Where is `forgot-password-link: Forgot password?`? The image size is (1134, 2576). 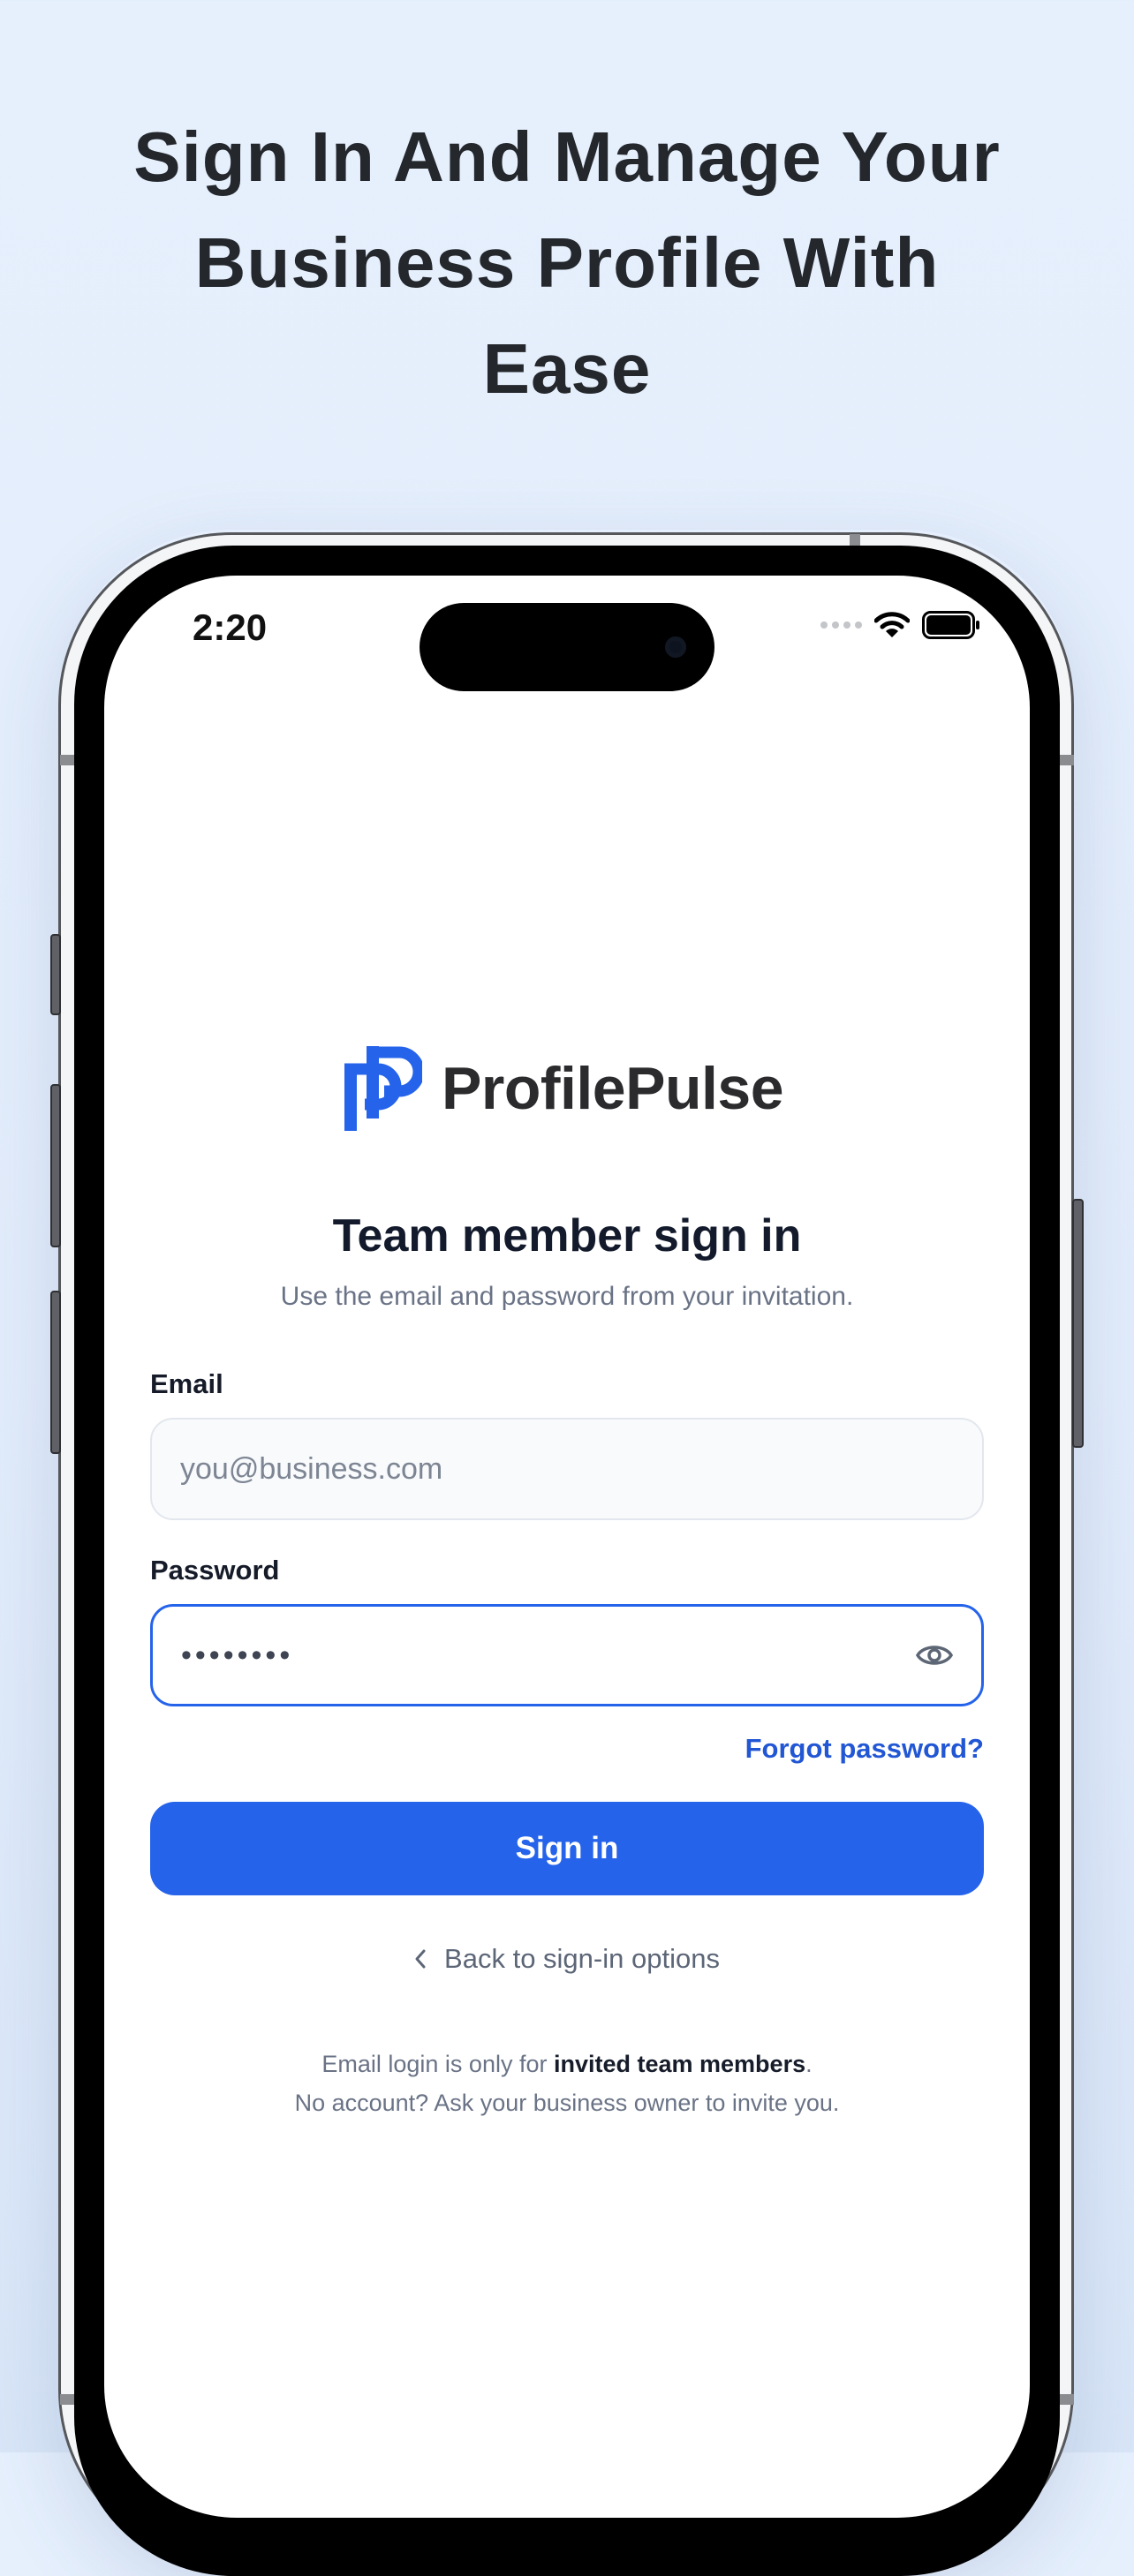
forgot-password-link: Forgot password? is located at coordinates (864, 1749).